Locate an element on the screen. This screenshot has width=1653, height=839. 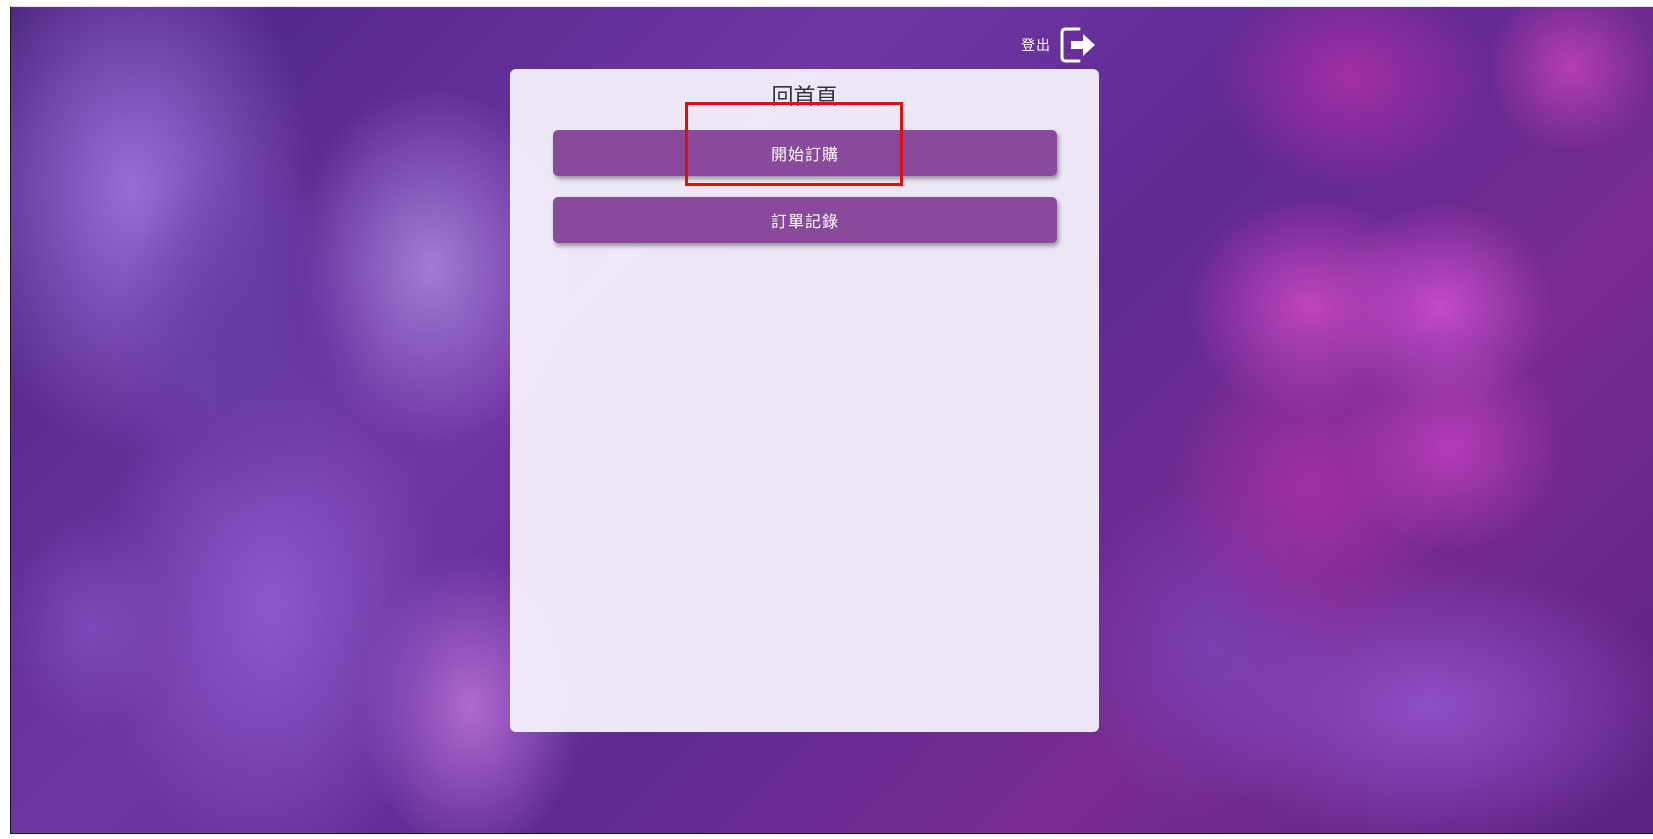
order-history-button: 訂單記錄 is located at coordinates (805, 220).